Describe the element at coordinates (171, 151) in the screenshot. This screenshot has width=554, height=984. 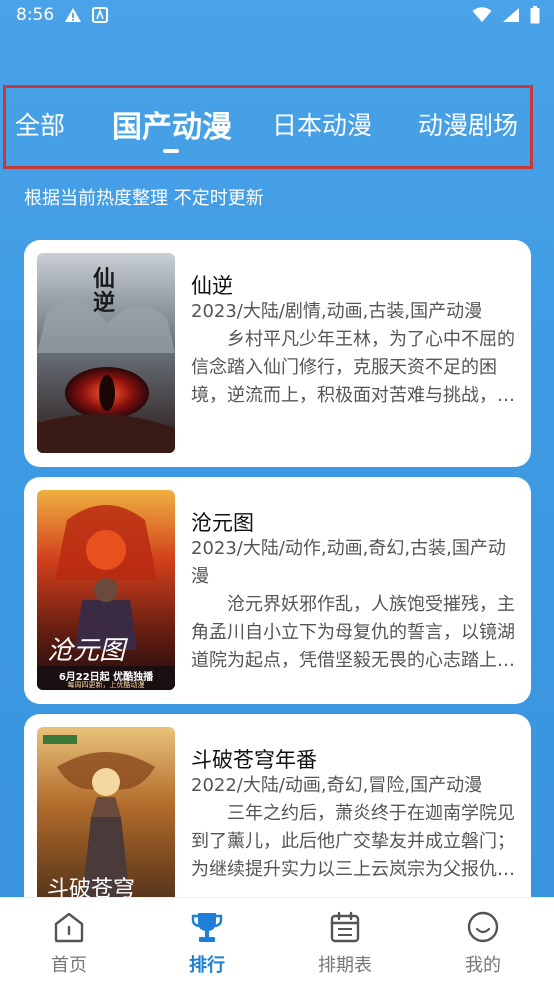
I see `active-tab-indicator` at that location.